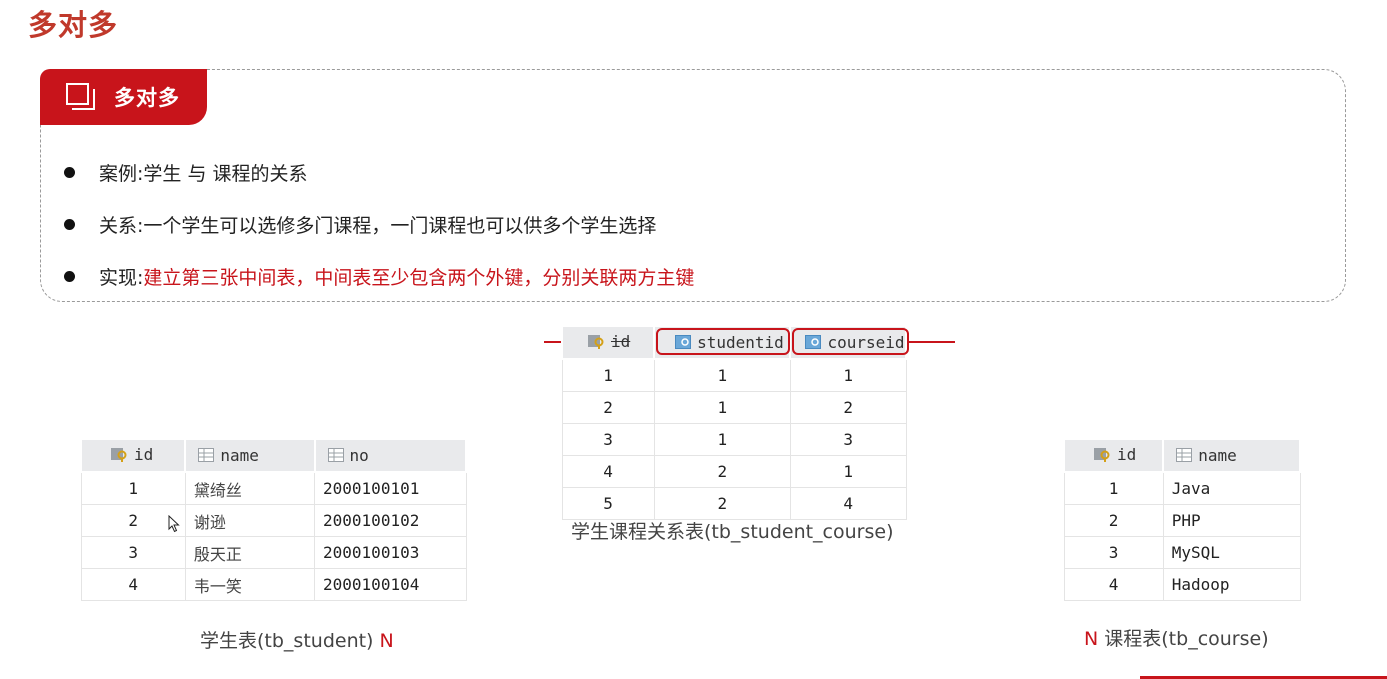  I want to click on cell-name: 殷天正, so click(250, 552).